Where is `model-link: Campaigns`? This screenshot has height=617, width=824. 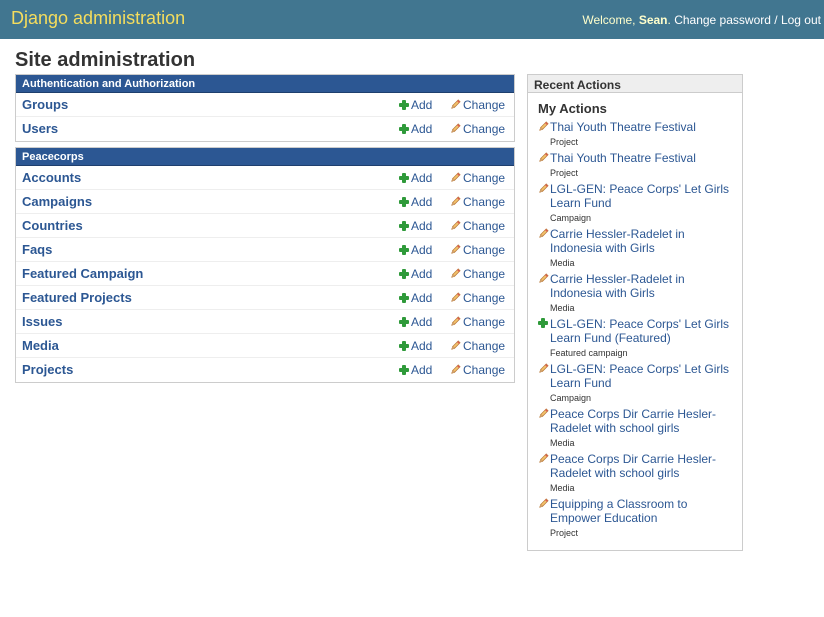
model-link: Campaigns is located at coordinates (57, 201).